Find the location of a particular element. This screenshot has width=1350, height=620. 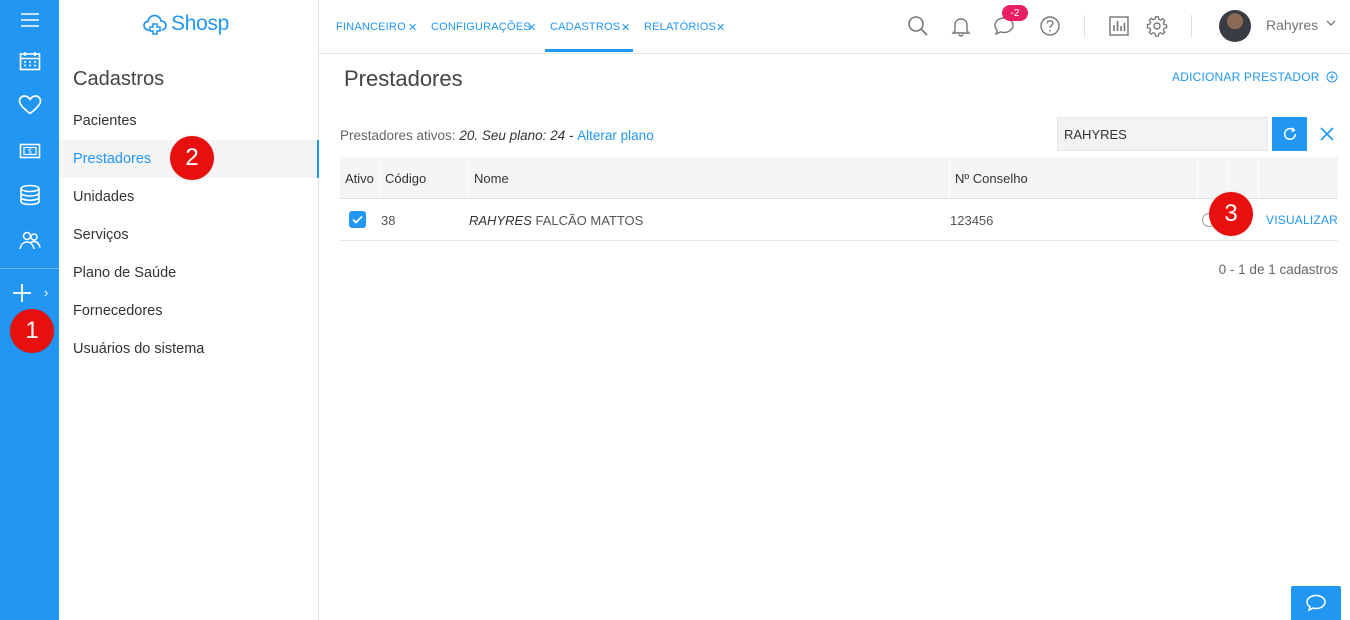

sidebar-item-label: Plano de Saúde is located at coordinates (125, 273).